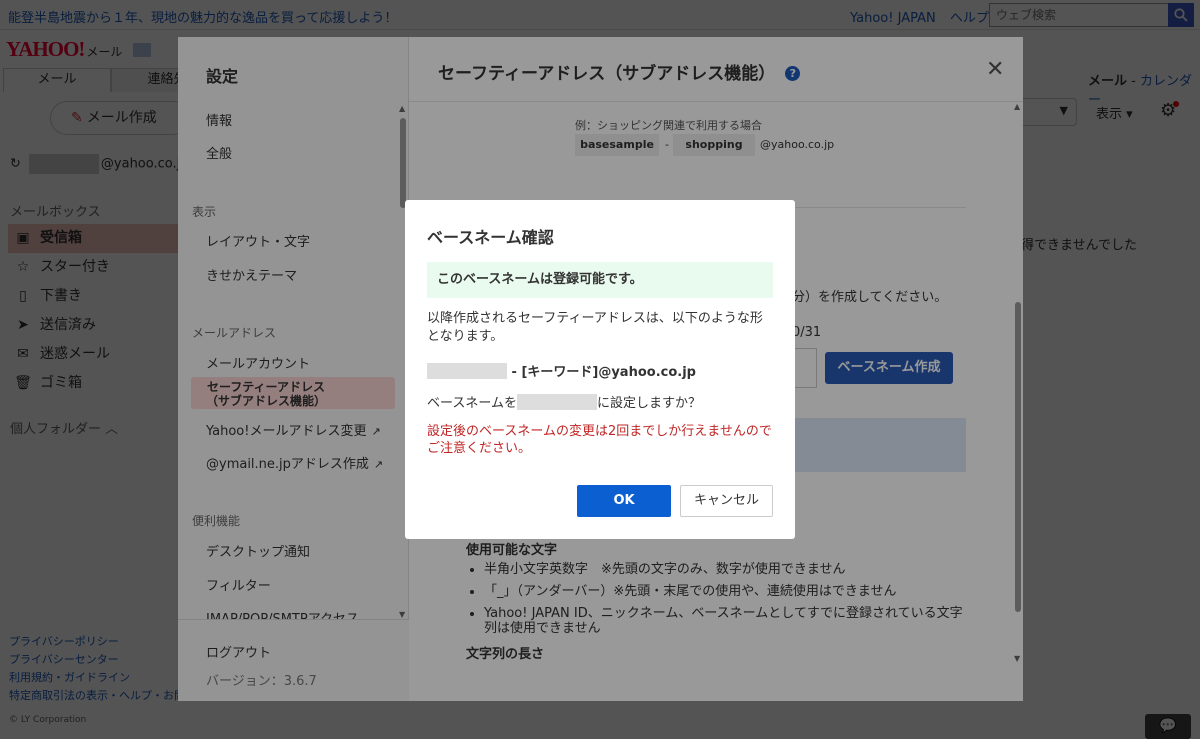  I want to click on format-suffix: - [キーワード]@yahoo.co.jp, so click(603, 372).